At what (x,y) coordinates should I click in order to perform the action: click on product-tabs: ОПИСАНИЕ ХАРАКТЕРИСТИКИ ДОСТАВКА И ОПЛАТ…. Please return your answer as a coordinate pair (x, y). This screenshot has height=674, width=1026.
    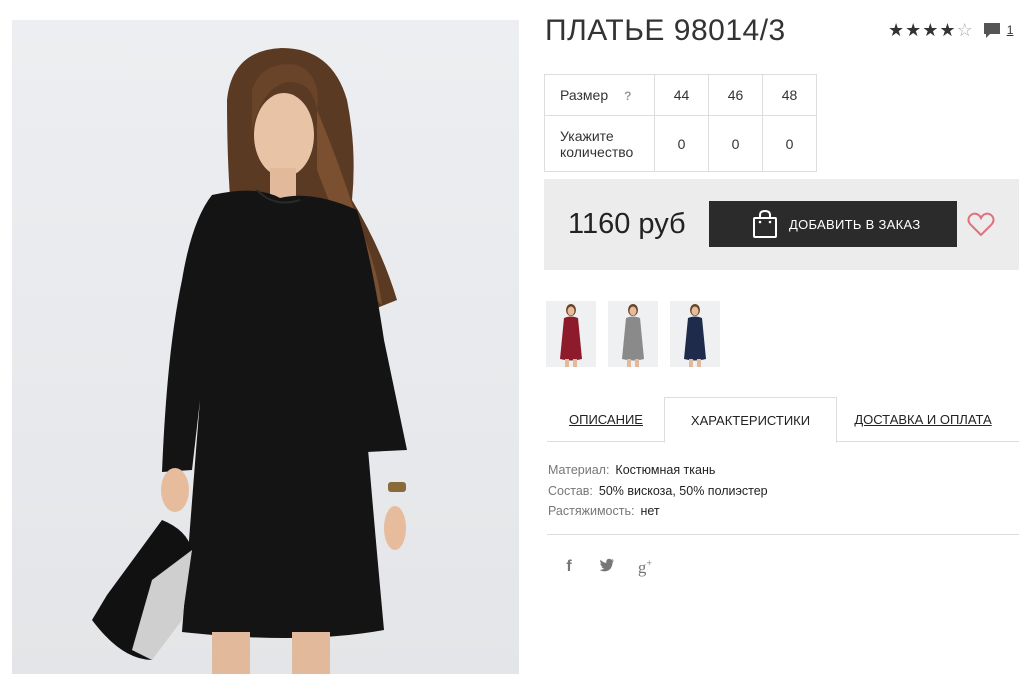
    Looking at the image, I should click on (783, 420).